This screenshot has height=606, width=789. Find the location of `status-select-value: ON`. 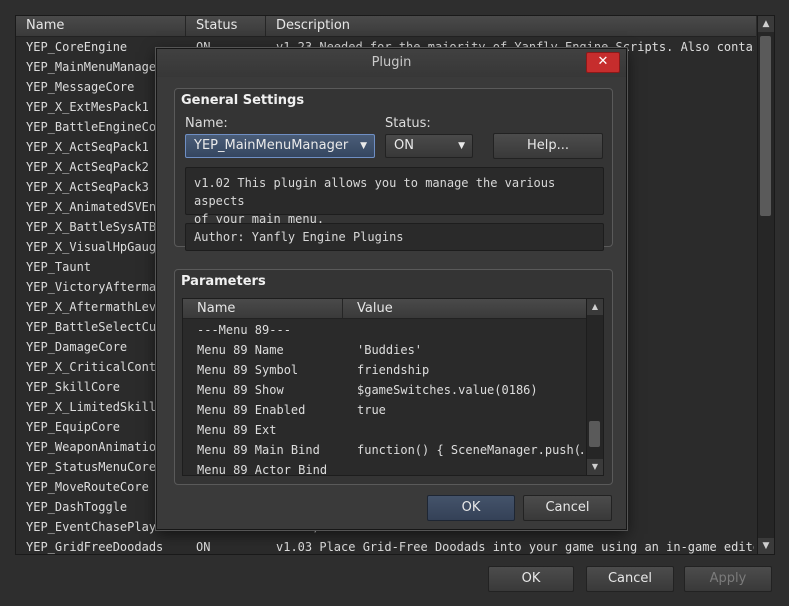

status-select-value: ON is located at coordinates (404, 145).